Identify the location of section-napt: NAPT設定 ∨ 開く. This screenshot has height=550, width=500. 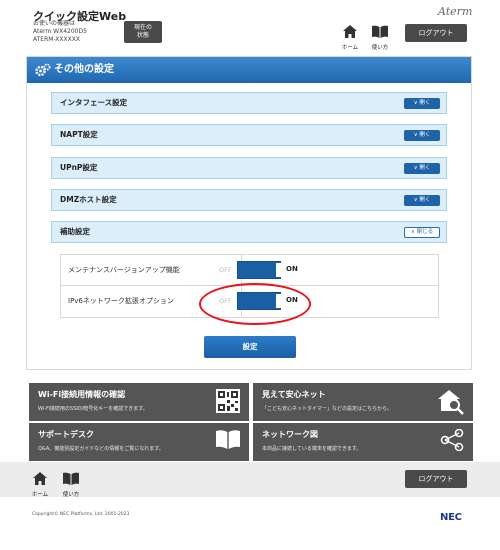
(249, 135).